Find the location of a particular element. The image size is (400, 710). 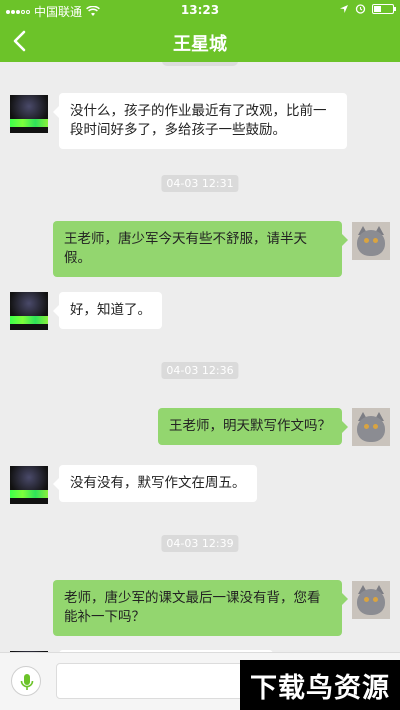

battery-icon is located at coordinates (384, 8).